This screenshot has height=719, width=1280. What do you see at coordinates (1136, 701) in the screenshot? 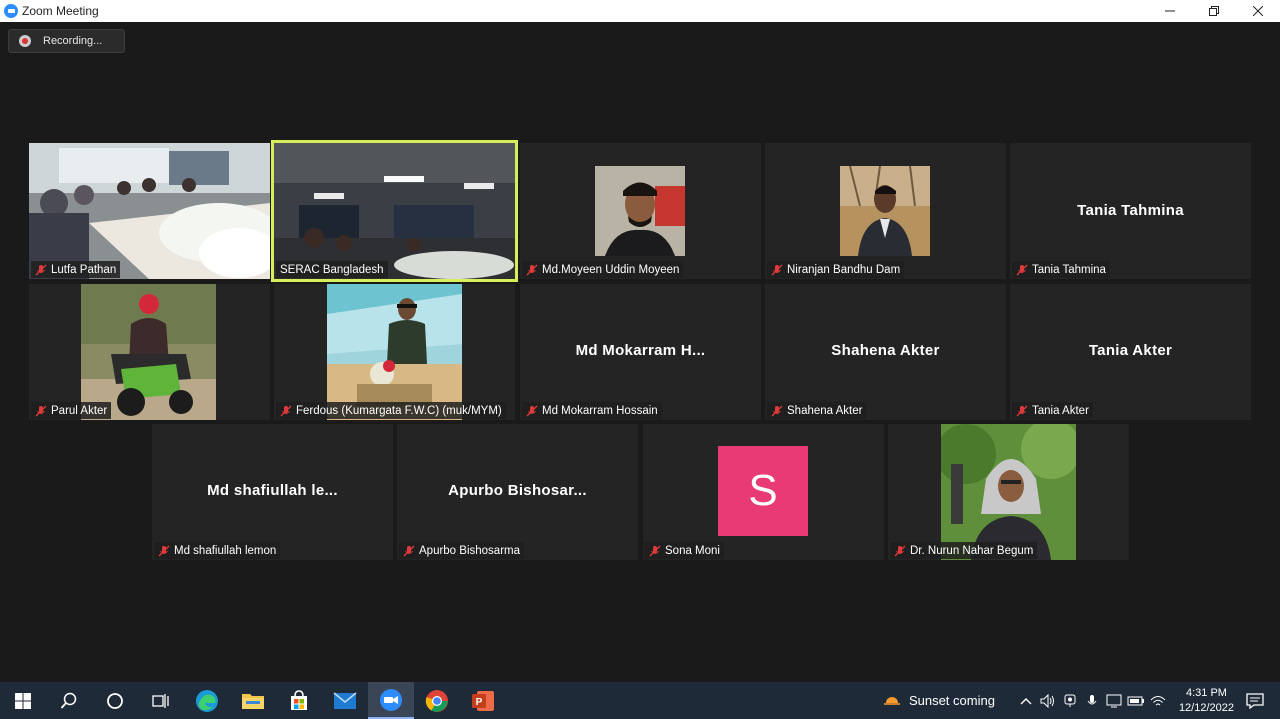
I see `battery-icon` at bounding box center [1136, 701].